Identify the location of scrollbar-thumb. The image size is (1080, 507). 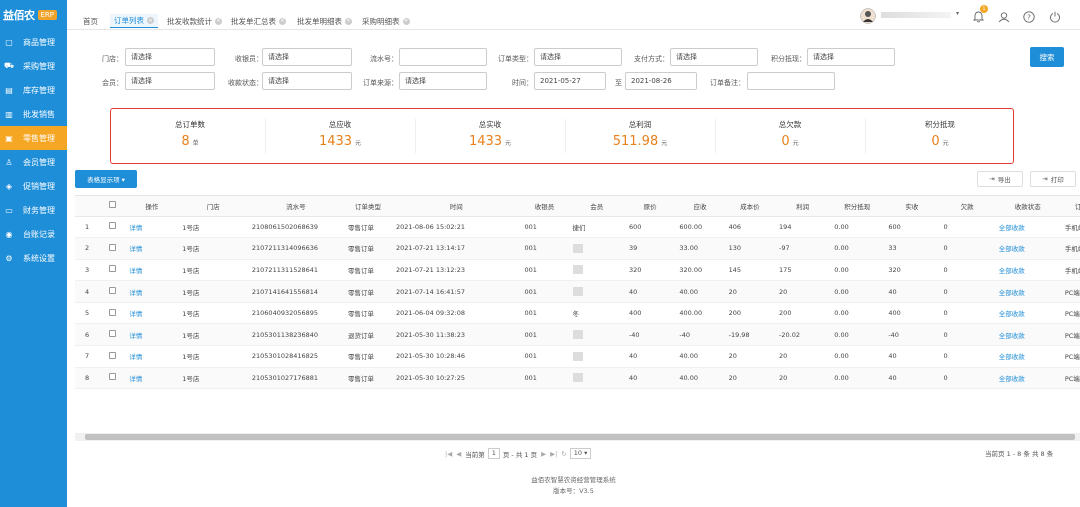
(580, 437).